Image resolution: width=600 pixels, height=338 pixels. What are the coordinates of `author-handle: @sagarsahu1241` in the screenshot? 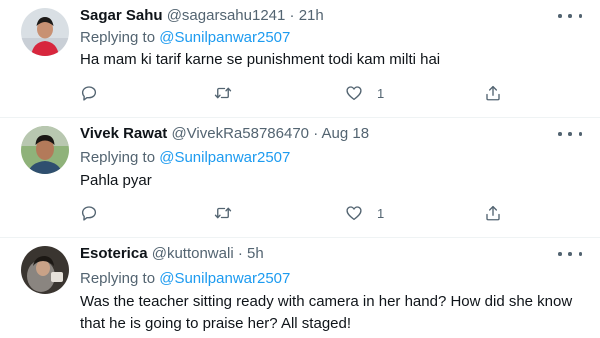 It's located at (226, 15).